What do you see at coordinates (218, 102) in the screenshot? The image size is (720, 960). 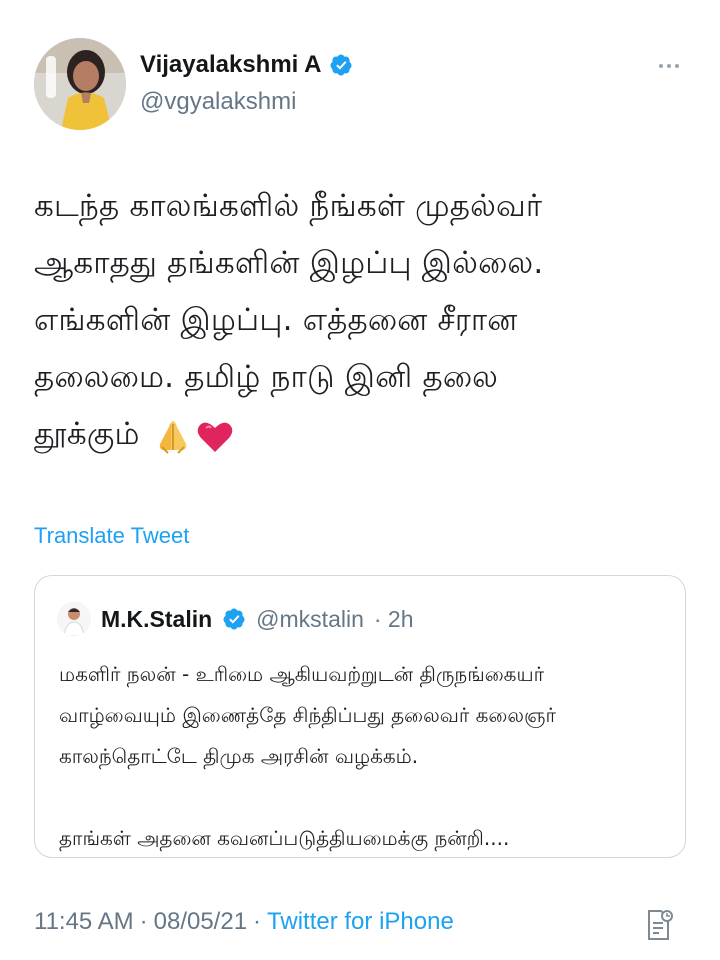 I see `author-handle: @vgyalakshmi` at bounding box center [218, 102].